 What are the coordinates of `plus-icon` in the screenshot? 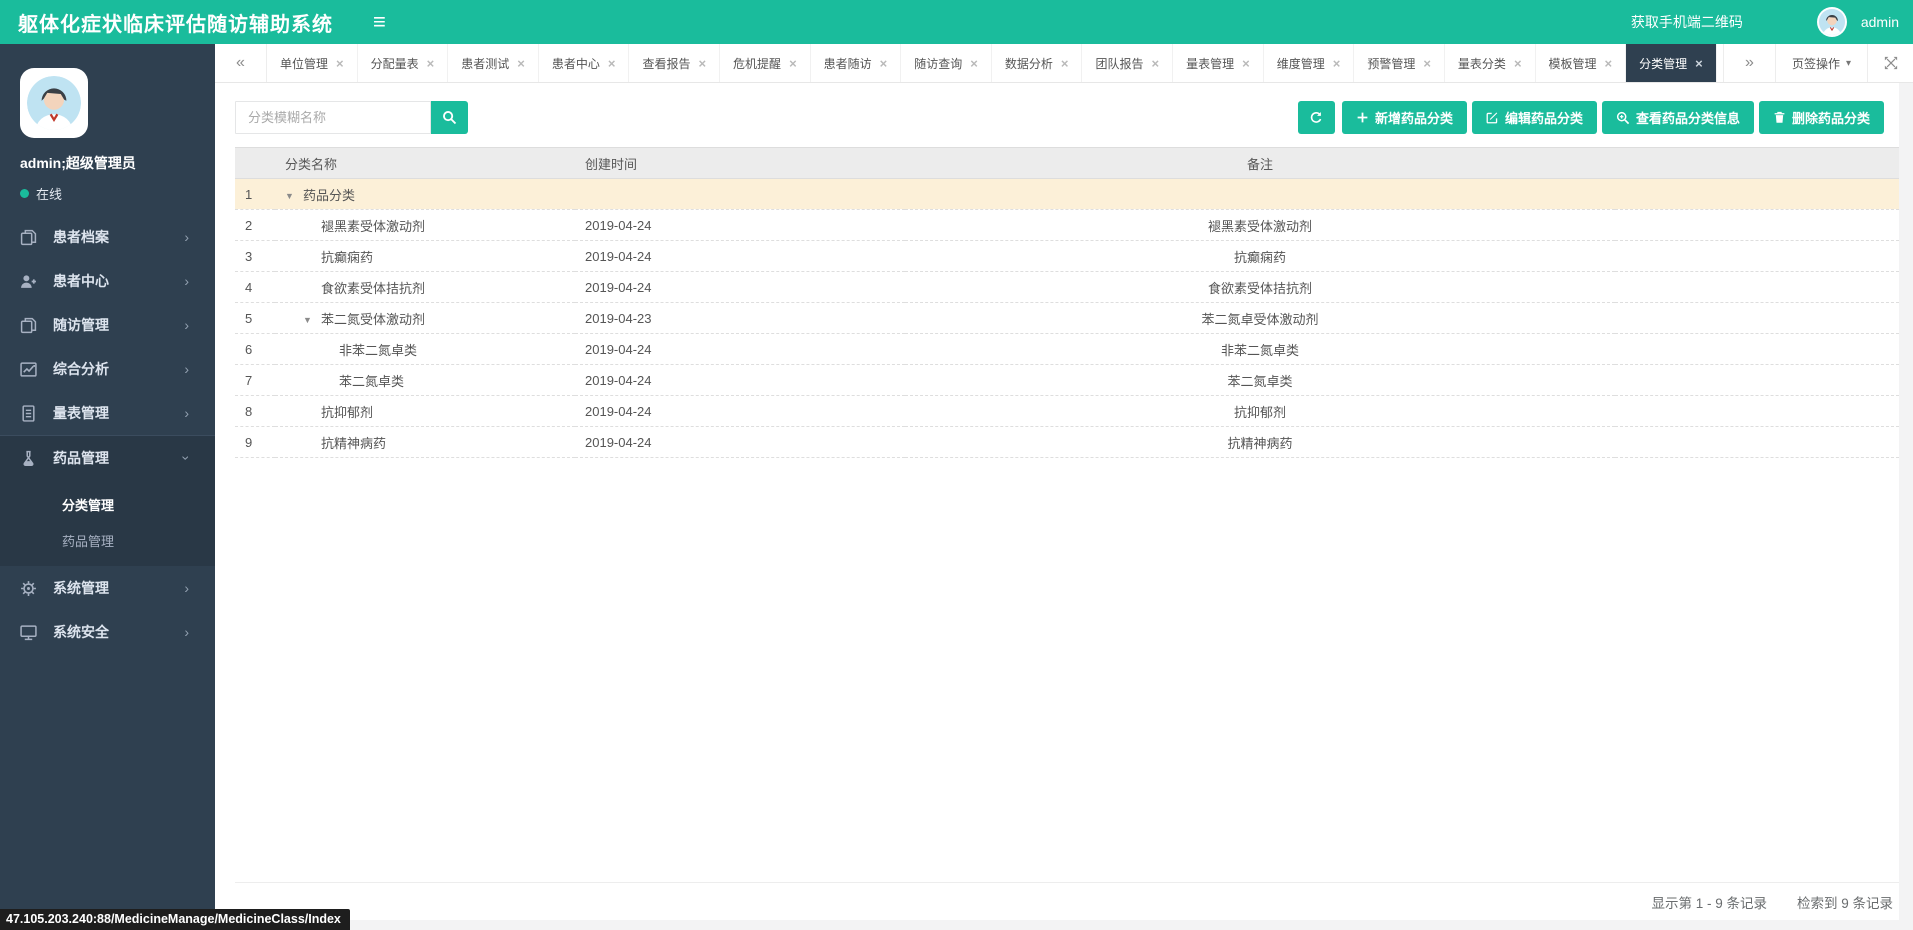 It's located at (1362, 117).